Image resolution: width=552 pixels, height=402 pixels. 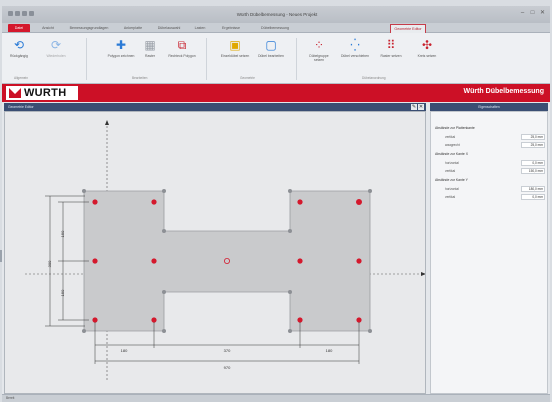 I want to click on wurth-logo: WURTH, so click(x=42, y=93).